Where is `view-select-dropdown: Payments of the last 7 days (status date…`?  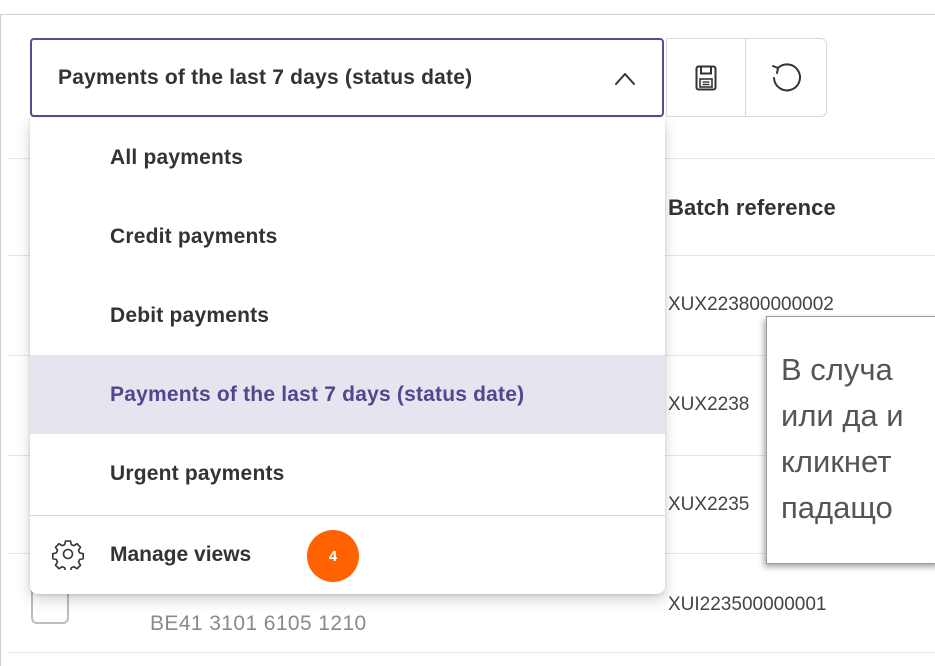
view-select-dropdown: Payments of the last 7 days (status date… is located at coordinates (347, 77).